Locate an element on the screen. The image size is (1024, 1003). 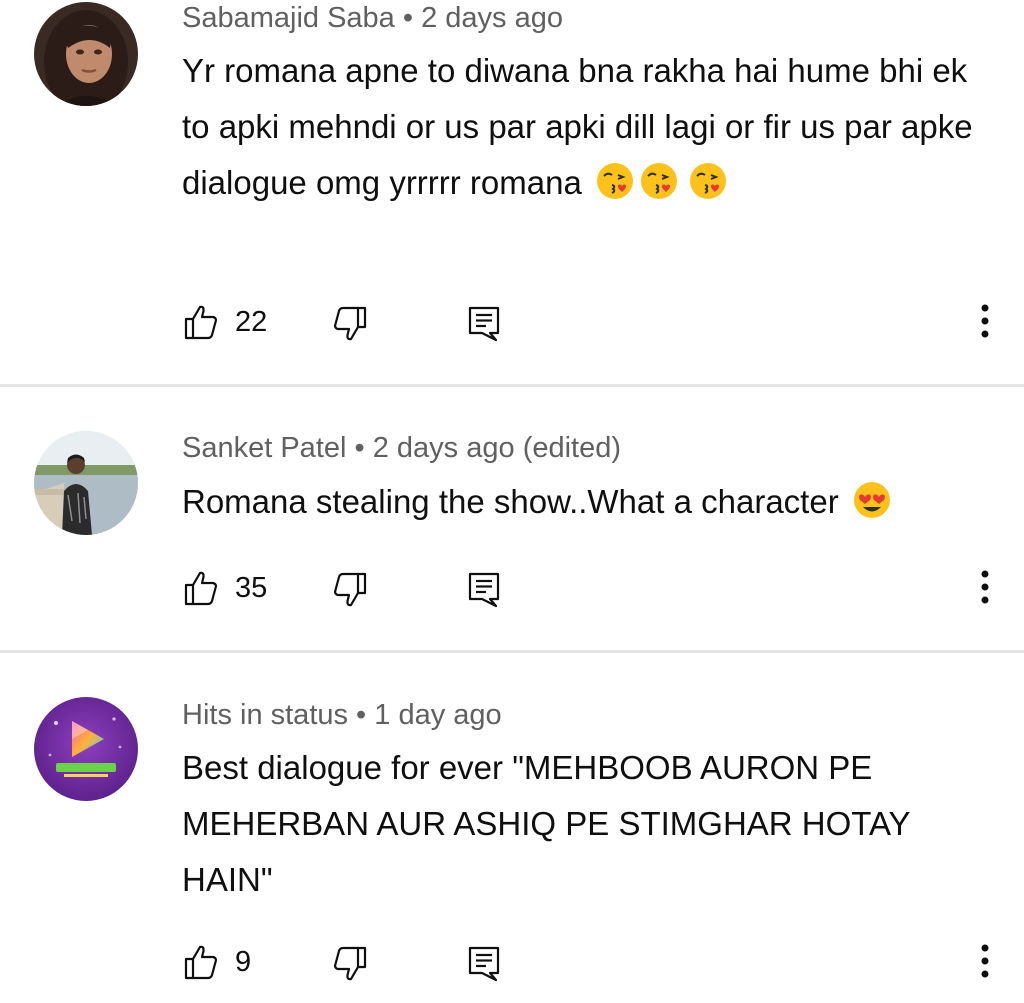
comment-author: Sanket Patel is located at coordinates (264, 448).